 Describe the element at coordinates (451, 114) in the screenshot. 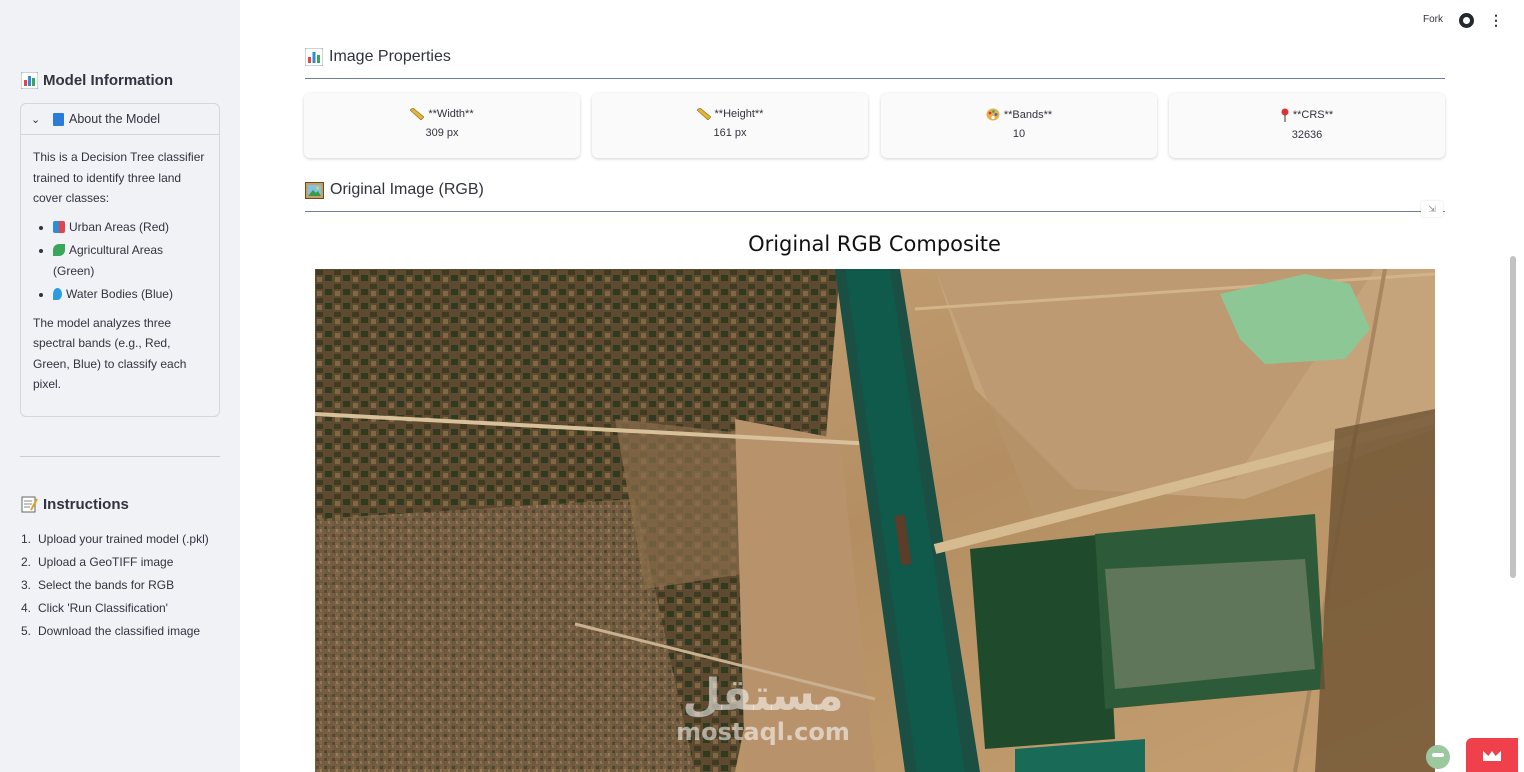

I see `card-label: **Width**` at that location.